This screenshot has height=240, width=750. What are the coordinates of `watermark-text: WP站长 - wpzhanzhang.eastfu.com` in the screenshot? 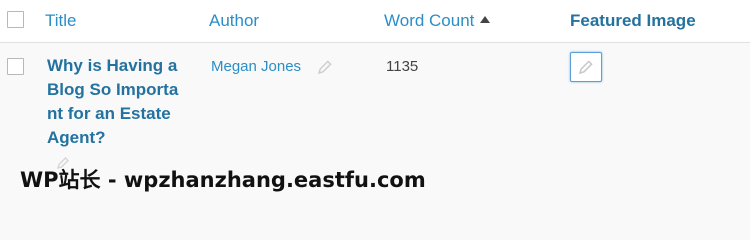 It's located at (223, 180).